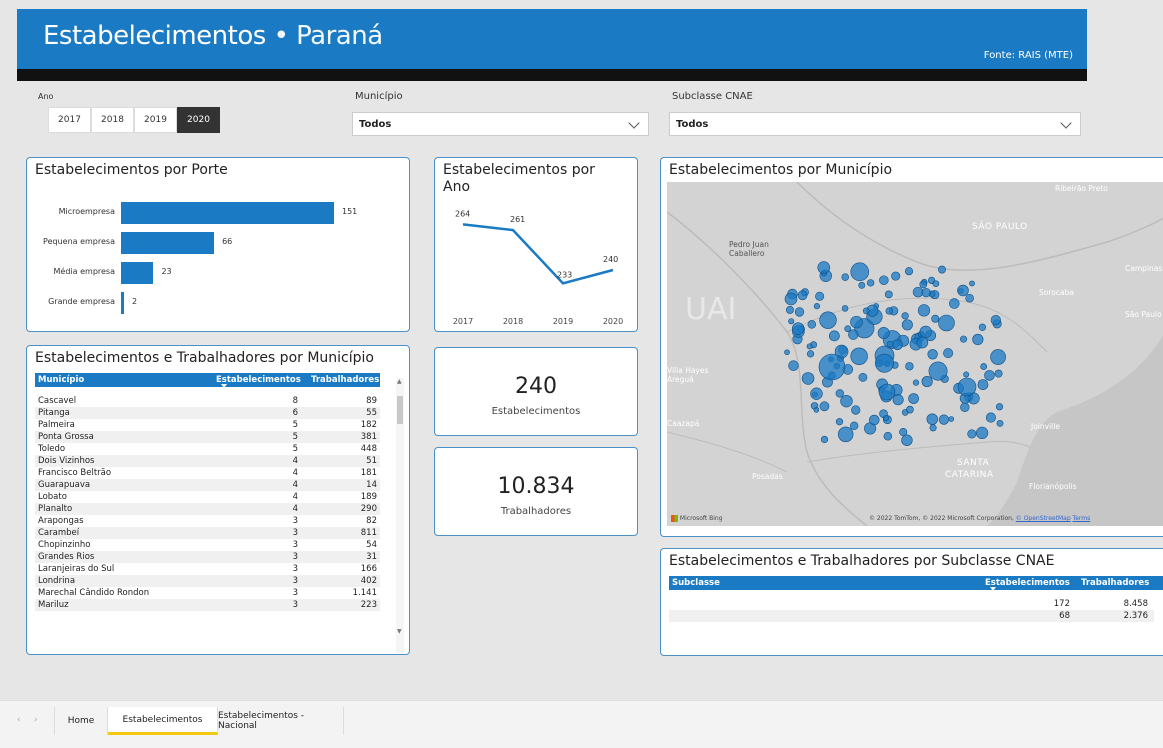 This screenshot has height=748, width=1163. What do you see at coordinates (399, 381) in the screenshot?
I see `scroll-up-icon: ▲` at bounding box center [399, 381].